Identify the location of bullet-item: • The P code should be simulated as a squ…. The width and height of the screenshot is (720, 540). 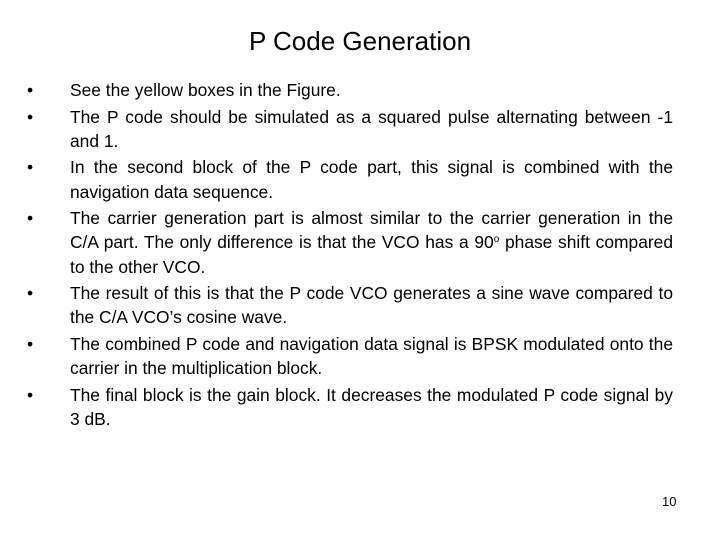
(349, 129).